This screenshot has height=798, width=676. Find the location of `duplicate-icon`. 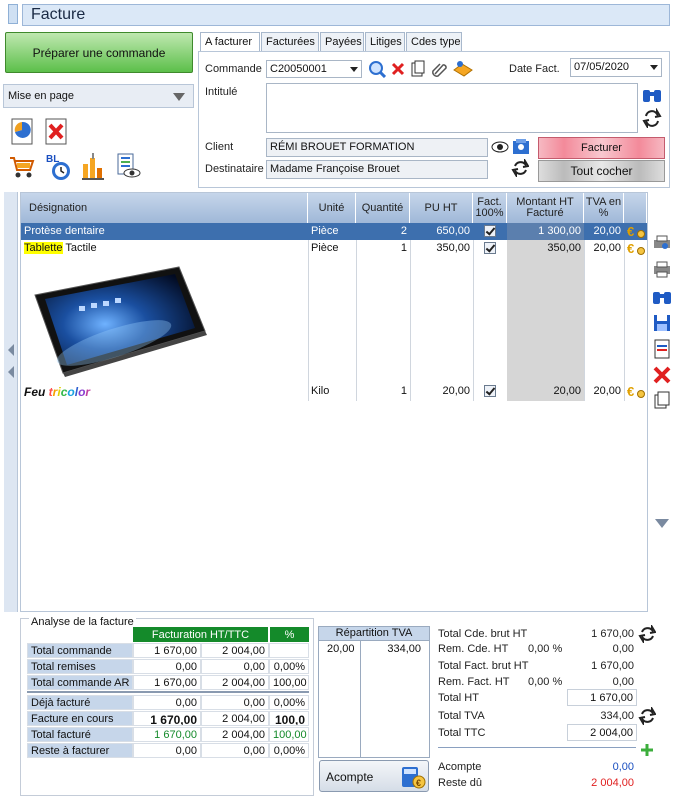

duplicate-icon is located at coordinates (662, 400).